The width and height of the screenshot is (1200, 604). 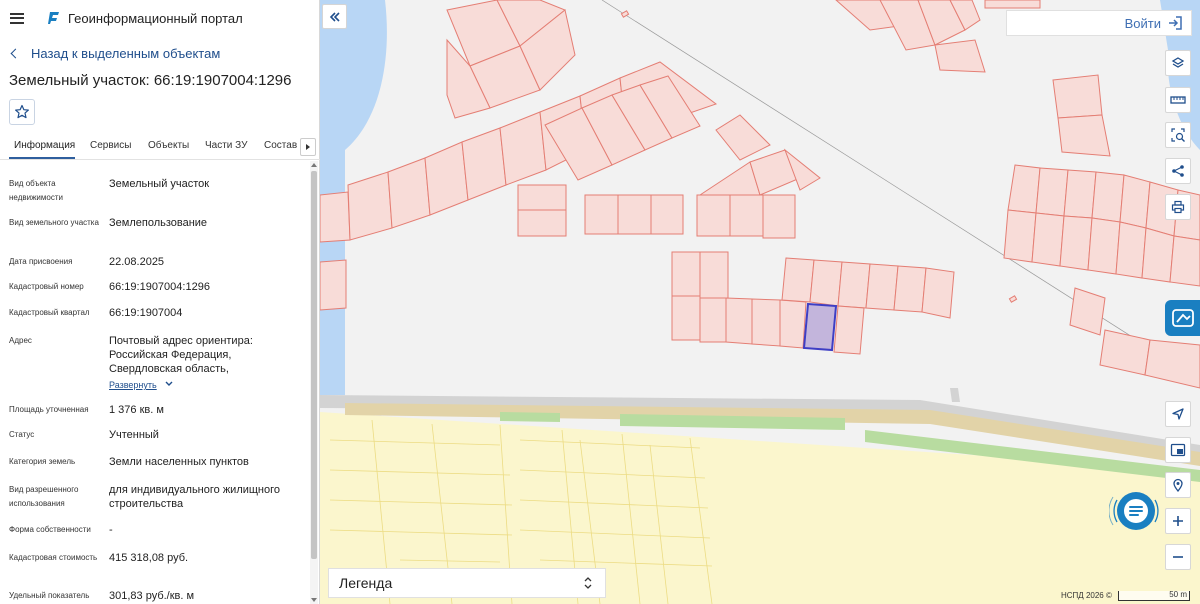 I want to click on print-button, so click(x=1178, y=207).